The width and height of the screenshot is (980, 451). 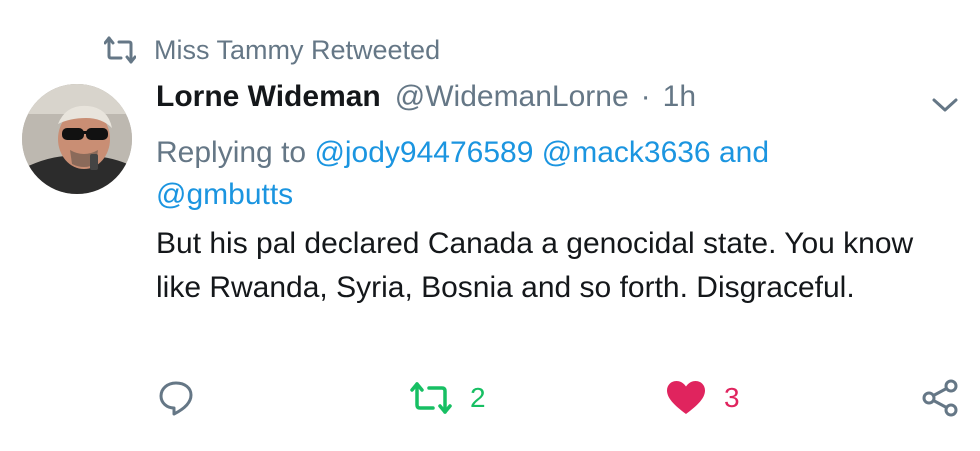 I want to click on author-handle: @WidemanLorne, so click(x=512, y=97).